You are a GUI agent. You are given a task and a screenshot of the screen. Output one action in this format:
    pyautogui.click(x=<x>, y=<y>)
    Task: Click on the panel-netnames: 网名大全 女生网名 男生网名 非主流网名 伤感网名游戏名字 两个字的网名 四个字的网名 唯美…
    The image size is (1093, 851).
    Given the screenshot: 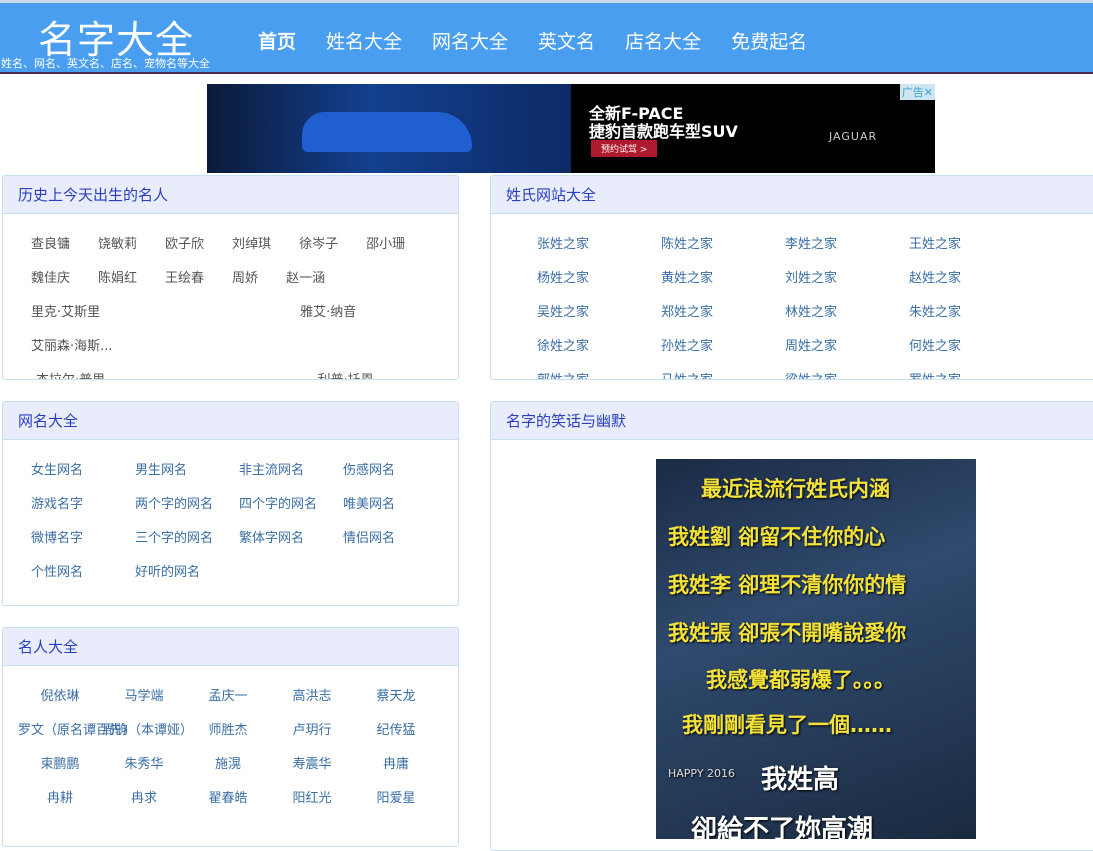 What is the action you would take?
    pyautogui.click(x=230, y=503)
    